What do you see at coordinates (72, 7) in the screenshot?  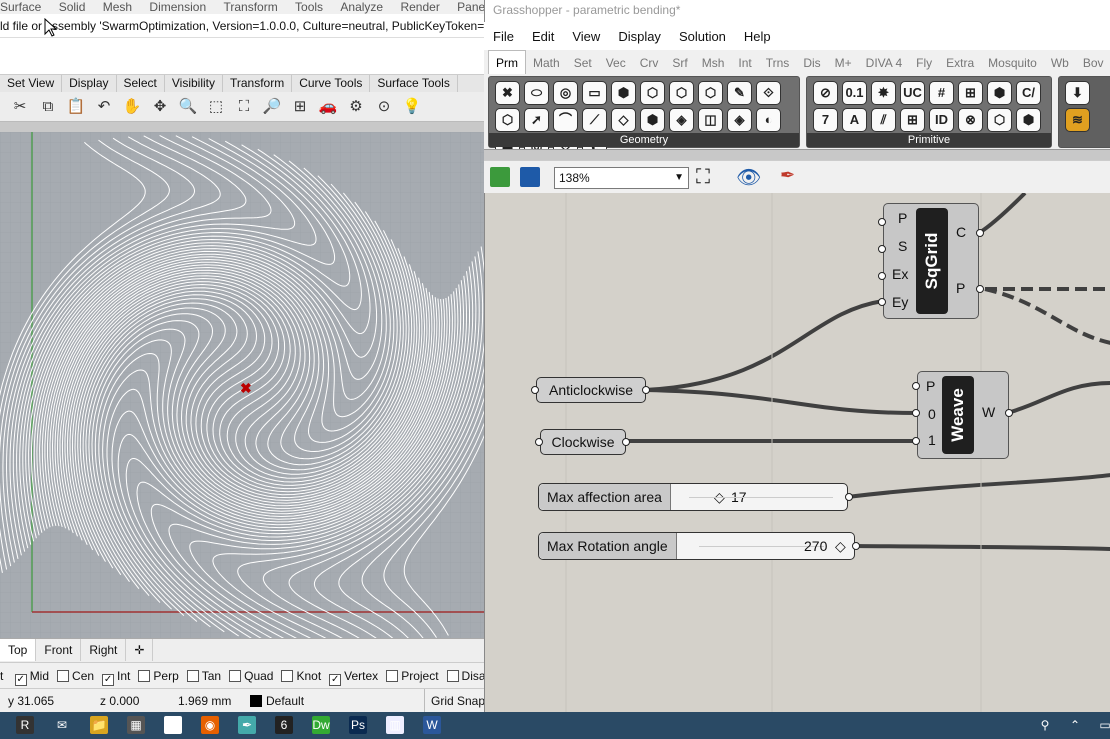 I see `rh-menu-solid: Solid` at bounding box center [72, 7].